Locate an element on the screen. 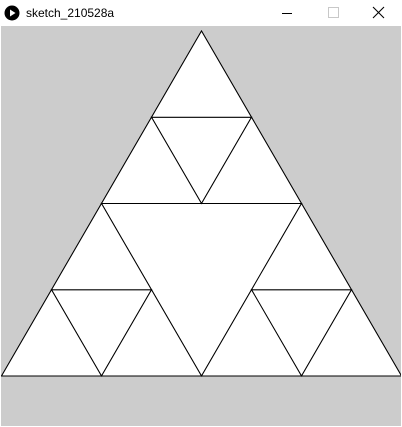 The height and width of the screenshot is (427, 402). close-button is located at coordinates (379, 13).